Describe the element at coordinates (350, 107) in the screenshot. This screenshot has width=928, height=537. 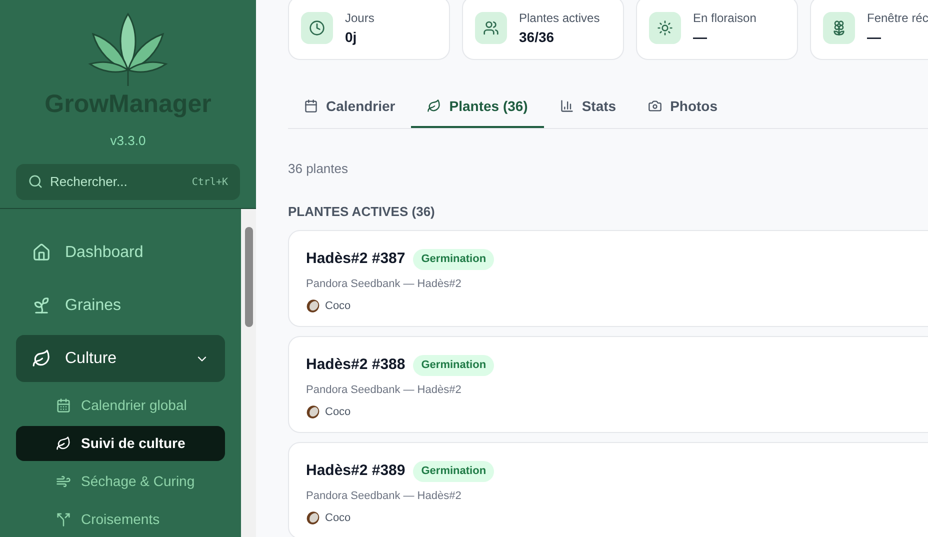
I see `tab: Calendrier` at that location.